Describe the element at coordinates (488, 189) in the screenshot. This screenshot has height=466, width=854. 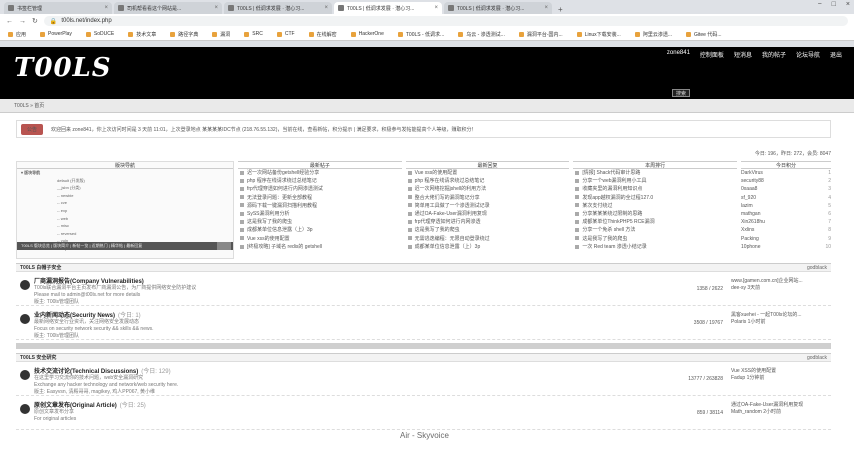
I see `reply-item: 迟一次网络挖掘jshell的利用方法` at that location.